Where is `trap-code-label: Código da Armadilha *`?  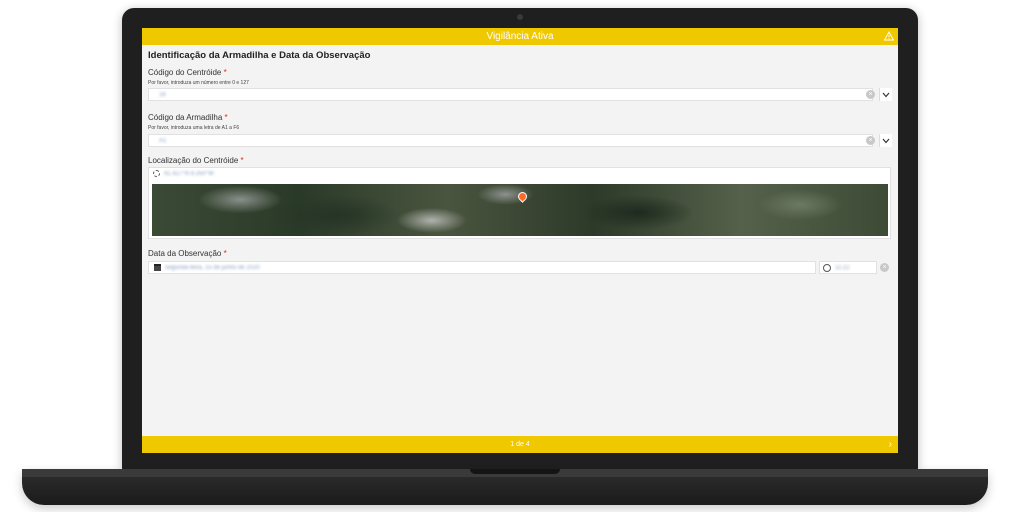 trap-code-label: Código da Armadilha * is located at coordinates (188, 117).